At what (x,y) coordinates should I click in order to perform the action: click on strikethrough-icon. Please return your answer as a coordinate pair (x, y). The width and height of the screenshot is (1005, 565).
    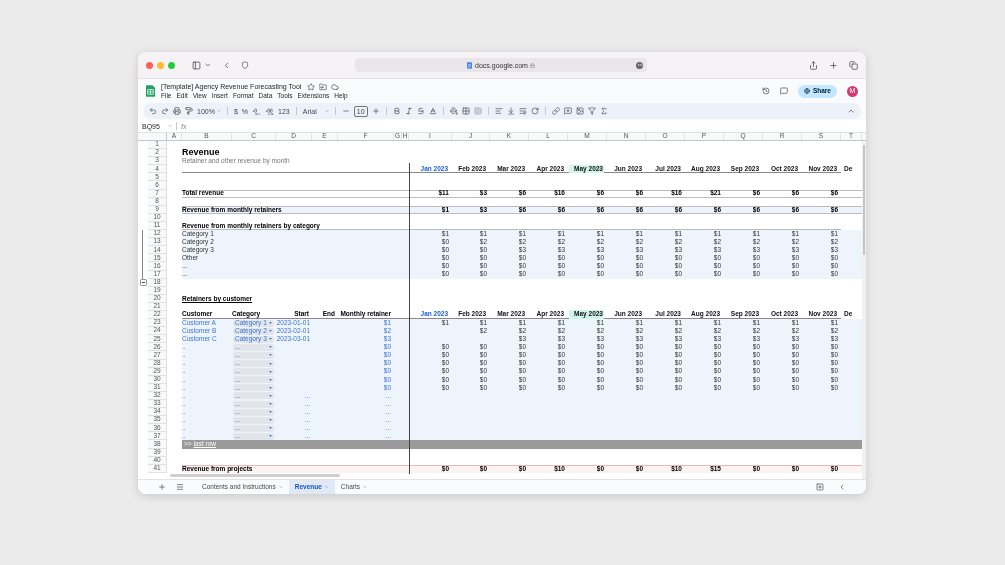
    Looking at the image, I should click on (420, 111).